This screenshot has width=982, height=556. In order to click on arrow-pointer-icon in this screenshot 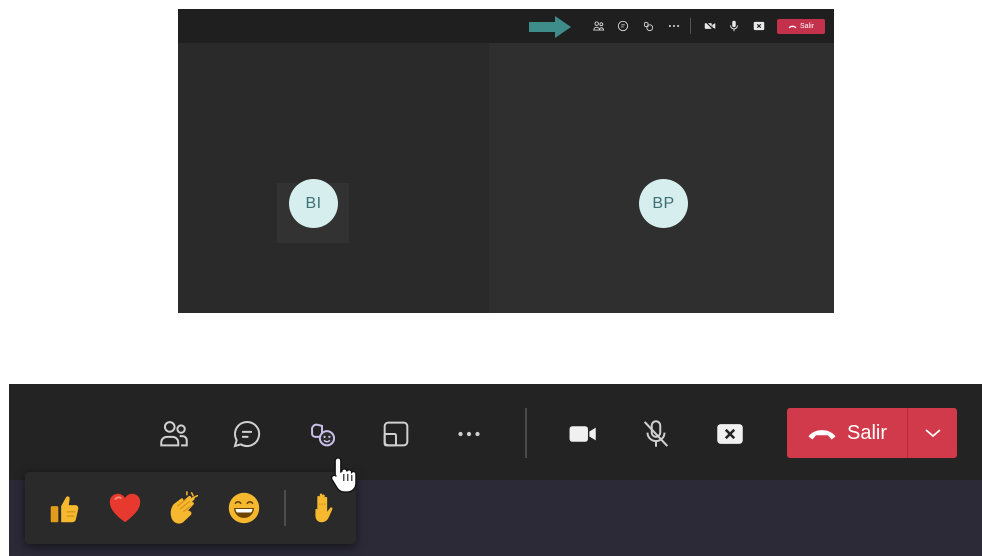, I will do `click(550, 27)`.